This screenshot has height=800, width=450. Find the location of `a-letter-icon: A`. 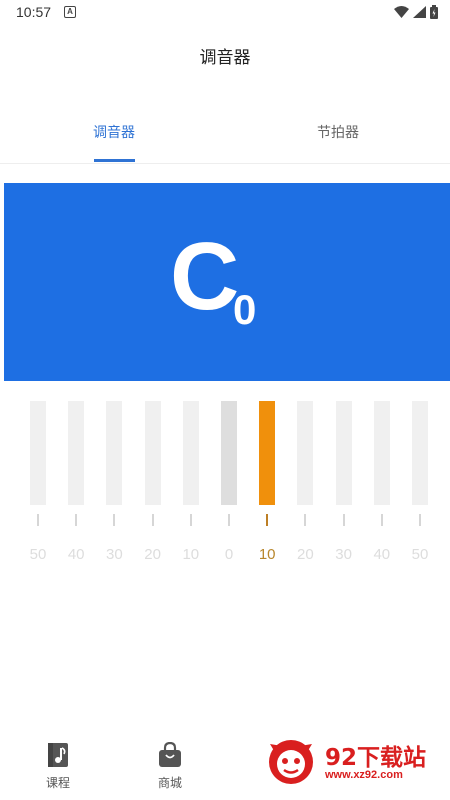

a-letter-icon: A is located at coordinates (70, 12).